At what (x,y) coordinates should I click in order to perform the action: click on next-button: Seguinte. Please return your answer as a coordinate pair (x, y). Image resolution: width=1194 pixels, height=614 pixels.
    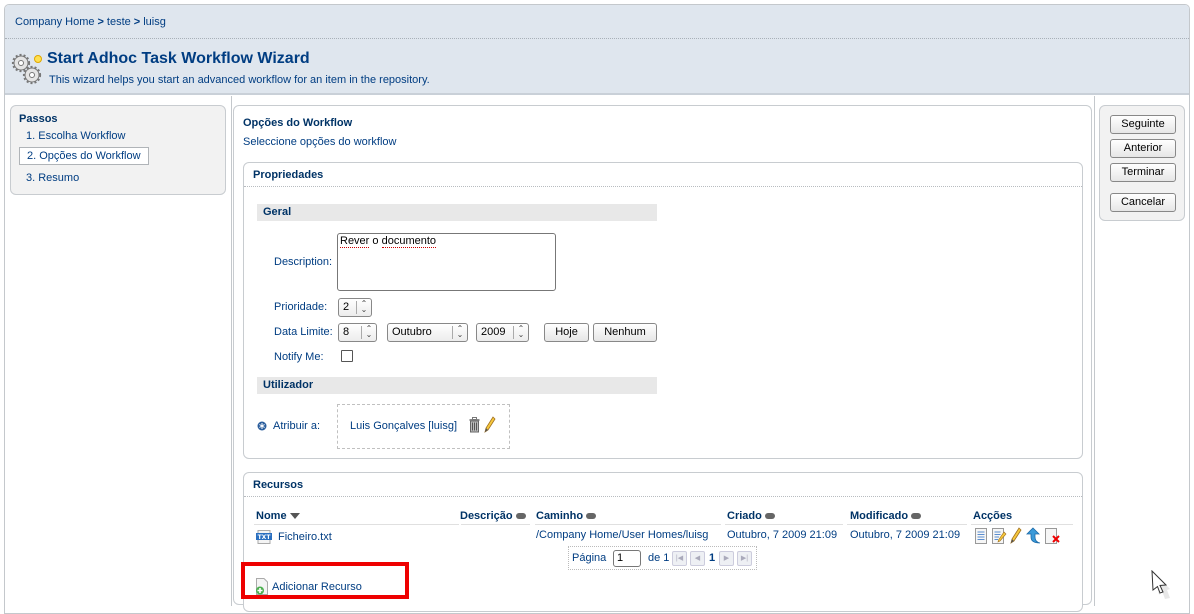
    Looking at the image, I should click on (1143, 124).